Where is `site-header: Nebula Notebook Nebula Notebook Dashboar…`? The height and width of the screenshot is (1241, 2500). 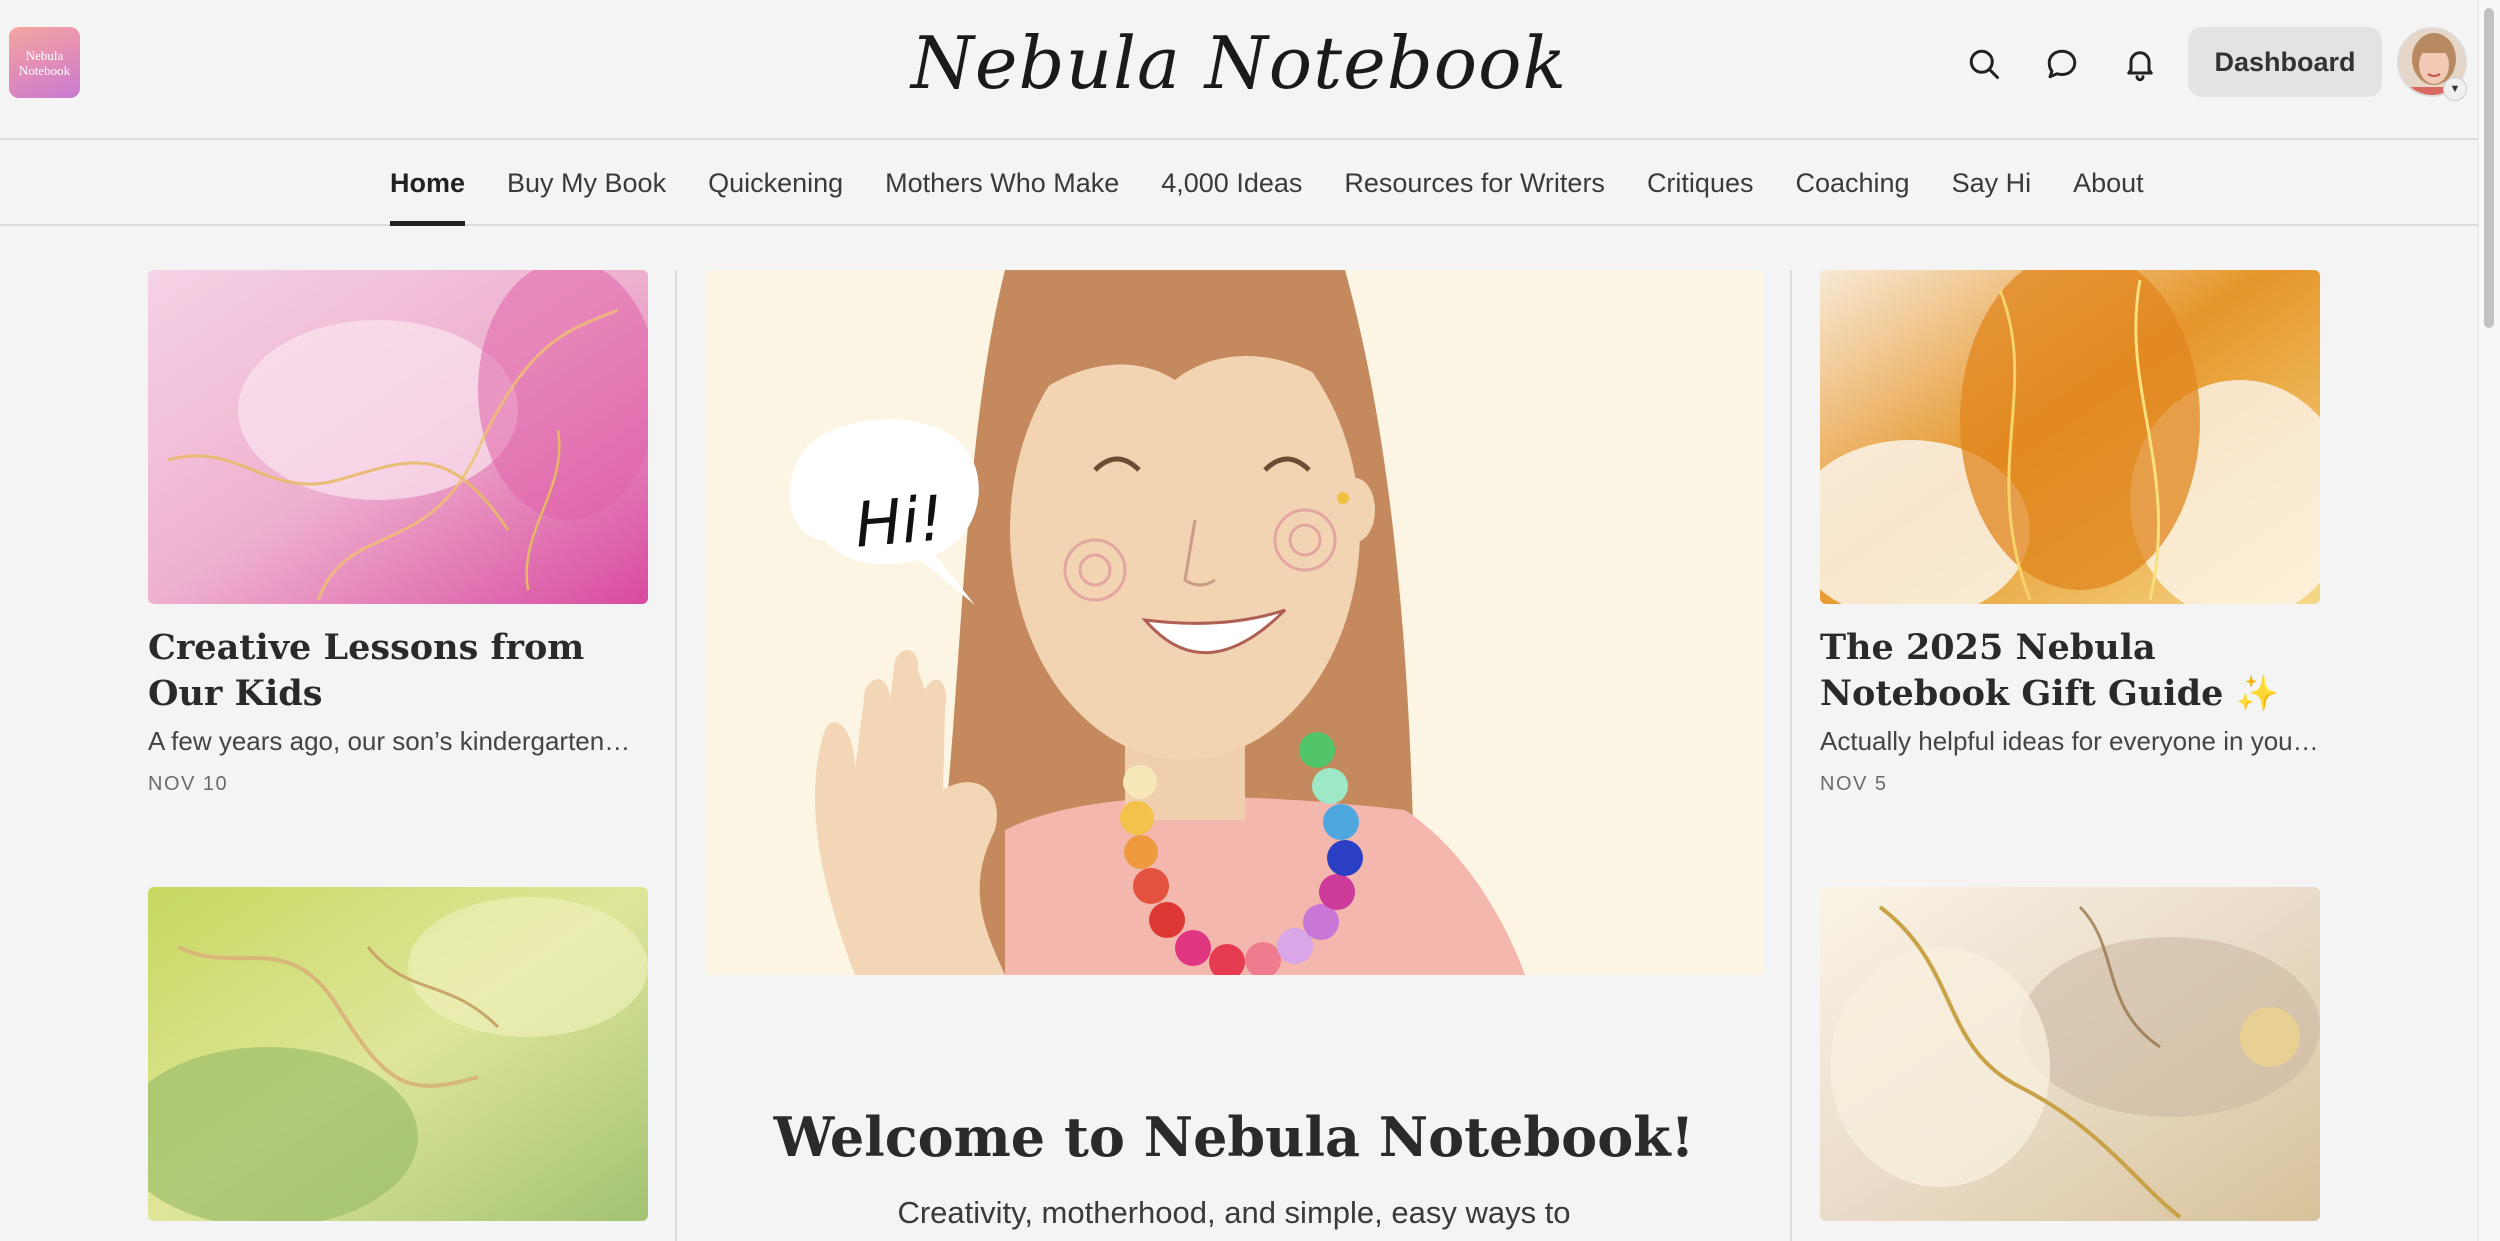
site-header: Nebula Notebook Nebula Notebook Dashboar… is located at coordinates (1239, 70).